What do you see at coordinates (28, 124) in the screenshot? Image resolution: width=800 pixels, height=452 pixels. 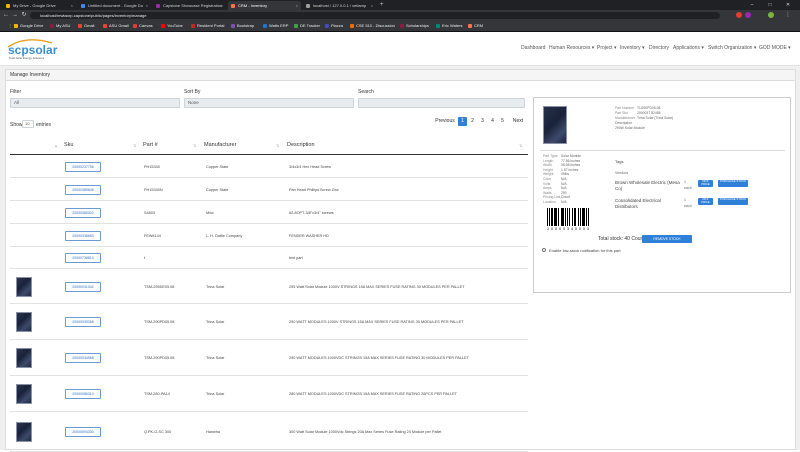 I see `entries-select: 10` at bounding box center [28, 124].